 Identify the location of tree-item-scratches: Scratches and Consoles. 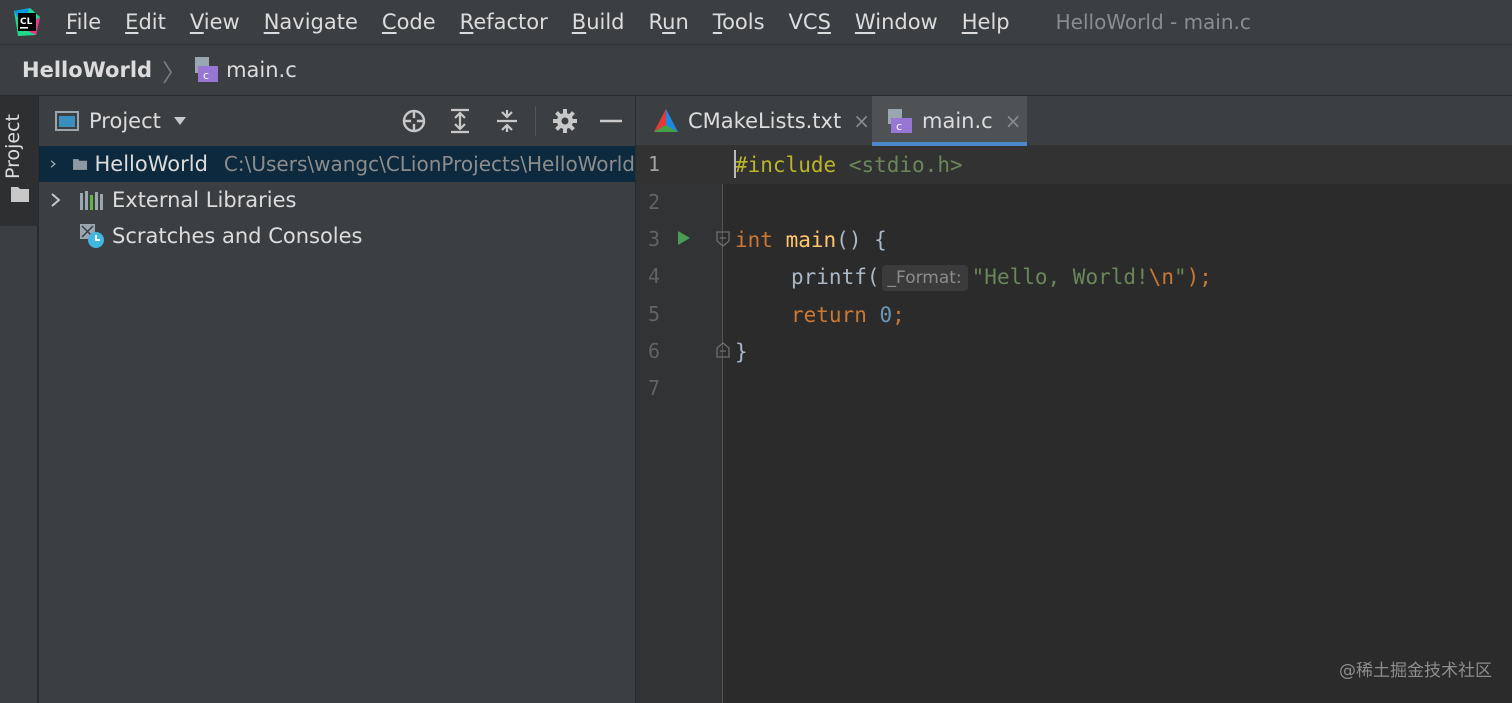
(337, 236).